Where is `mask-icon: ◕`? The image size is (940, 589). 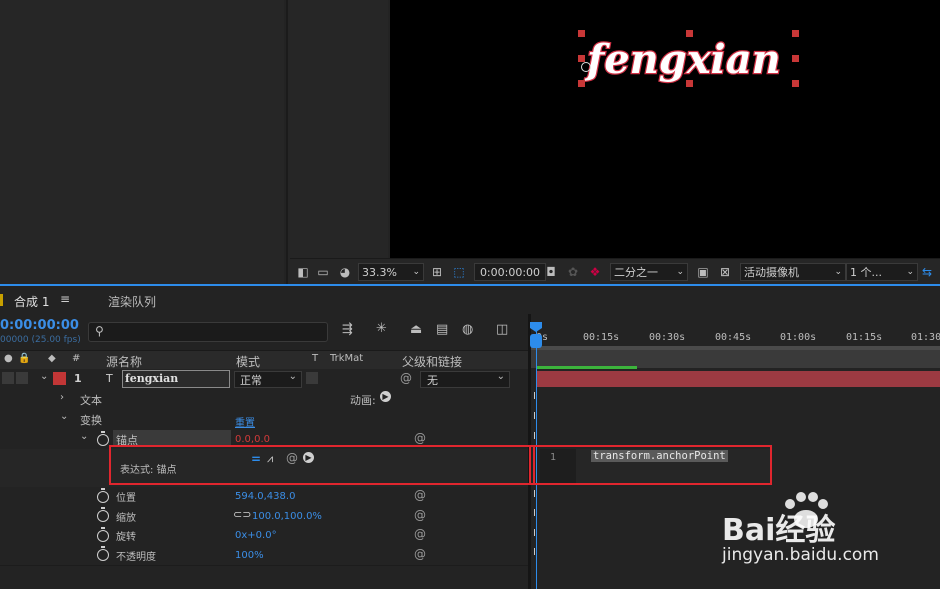
mask-icon: ◕ is located at coordinates (345, 272).